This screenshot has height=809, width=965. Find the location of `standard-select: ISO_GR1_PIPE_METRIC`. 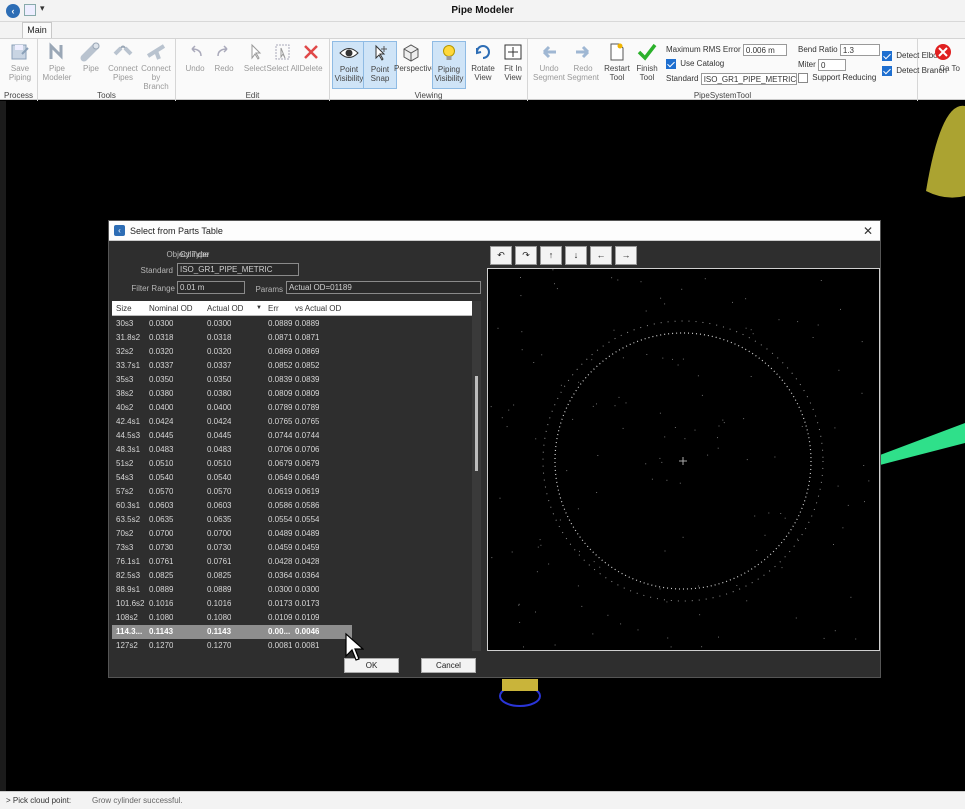

standard-select: ISO_GR1_PIPE_METRIC is located at coordinates (748, 79).